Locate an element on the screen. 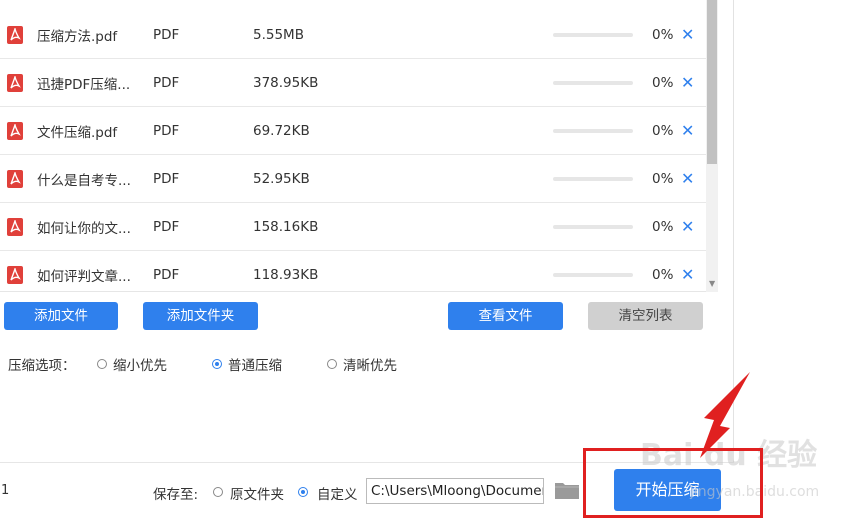 This screenshot has width=850, height=526. option-smaller-first-label: 缩小优先 is located at coordinates (140, 366).